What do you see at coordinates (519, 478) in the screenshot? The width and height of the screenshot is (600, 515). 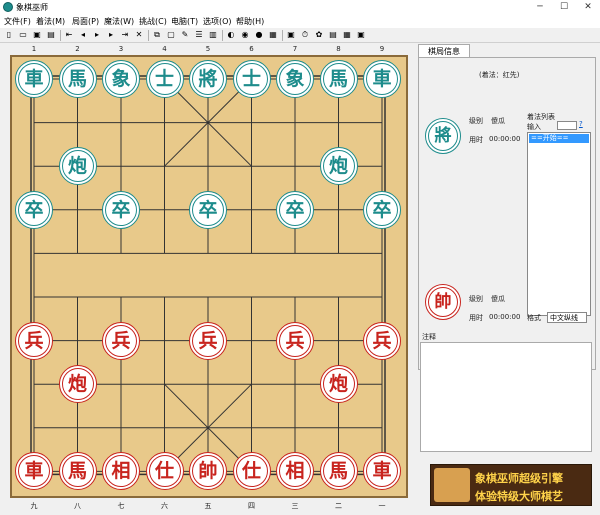 I see `banner-line-1: 象棋巫师超级引擎` at bounding box center [519, 478].